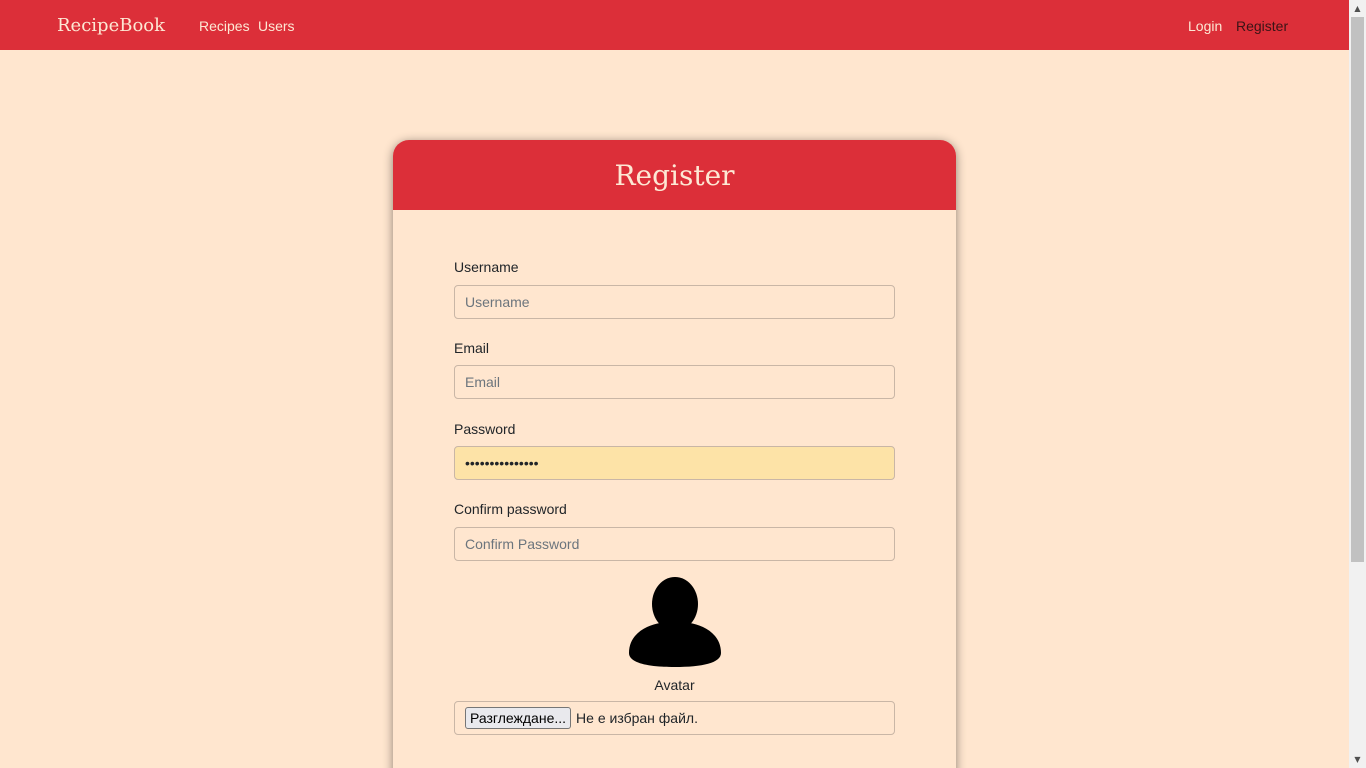 The height and width of the screenshot is (768, 1366). I want to click on username-label: Username, so click(486, 267).